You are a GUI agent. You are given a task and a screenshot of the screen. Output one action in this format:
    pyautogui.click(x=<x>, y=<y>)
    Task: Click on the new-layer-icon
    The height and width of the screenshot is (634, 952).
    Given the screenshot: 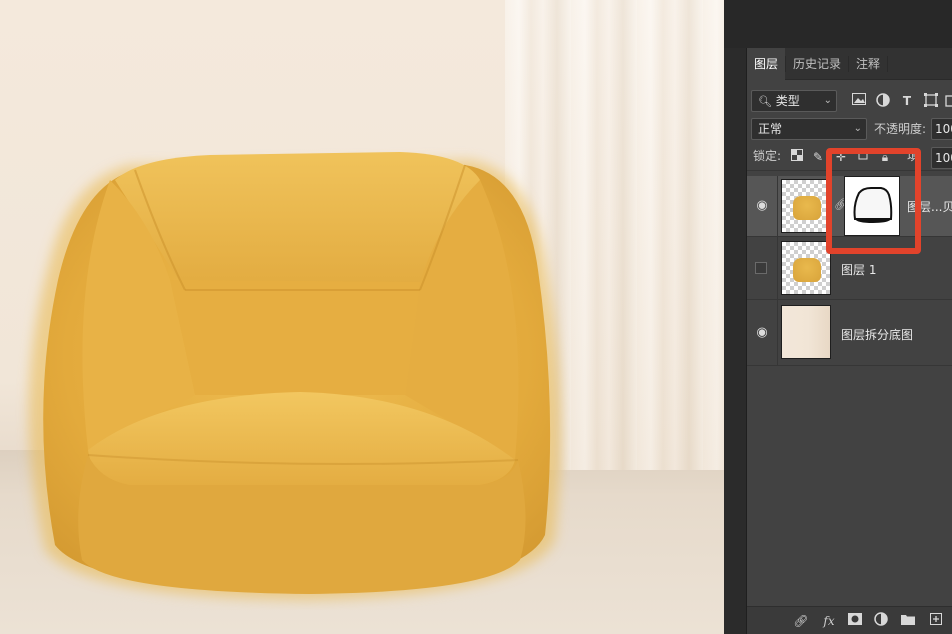 What is the action you would take?
    pyautogui.click(x=936, y=621)
    